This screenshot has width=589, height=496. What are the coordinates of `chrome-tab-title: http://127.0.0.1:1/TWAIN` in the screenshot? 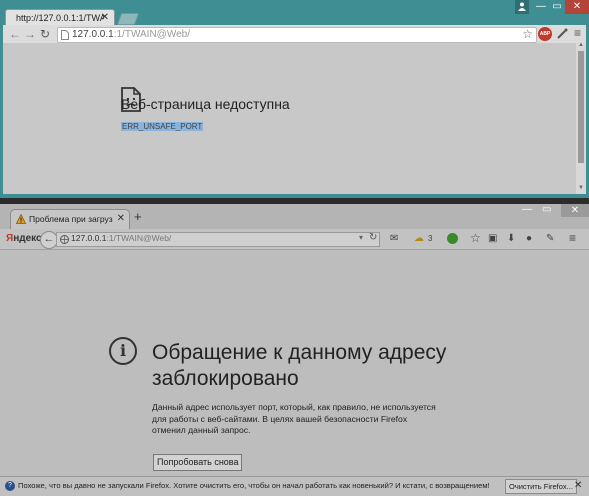 It's located at (60, 18).